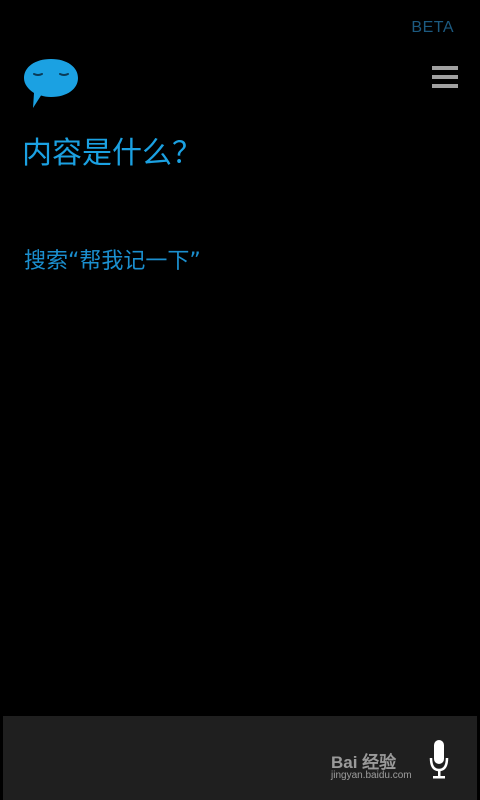 This screenshot has width=480, height=800. I want to click on bottom-bar: Bai 经验 jingyan.baidu.com, so click(240, 758).